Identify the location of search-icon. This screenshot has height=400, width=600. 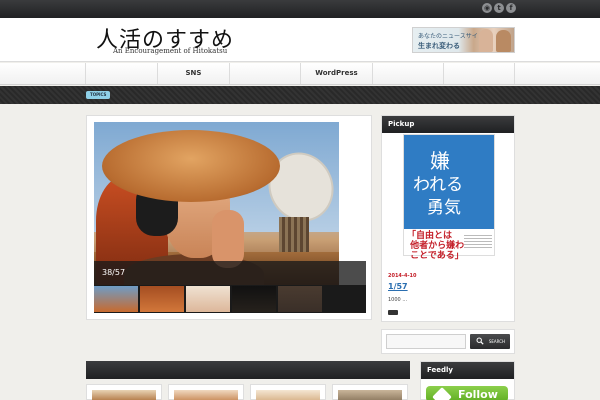
(480, 341).